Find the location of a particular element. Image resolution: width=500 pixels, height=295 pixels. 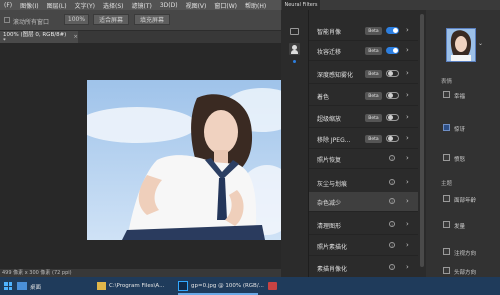

windows-start-icon is located at coordinates (8, 286).